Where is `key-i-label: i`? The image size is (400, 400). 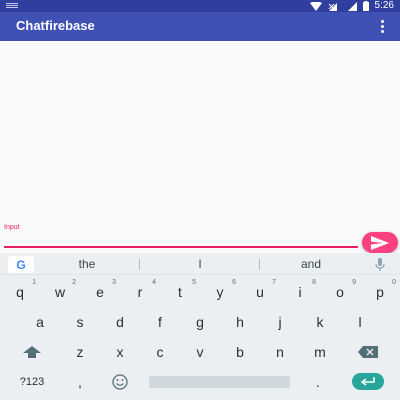
key-i-label: i is located at coordinates (300, 292).